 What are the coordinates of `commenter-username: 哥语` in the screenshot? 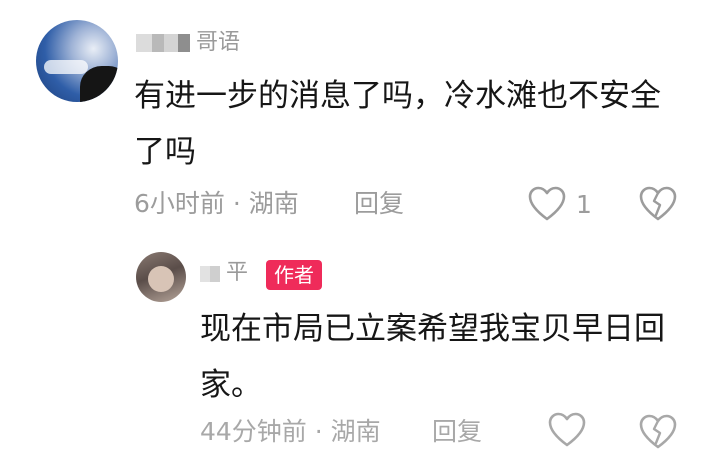 It's located at (218, 43).